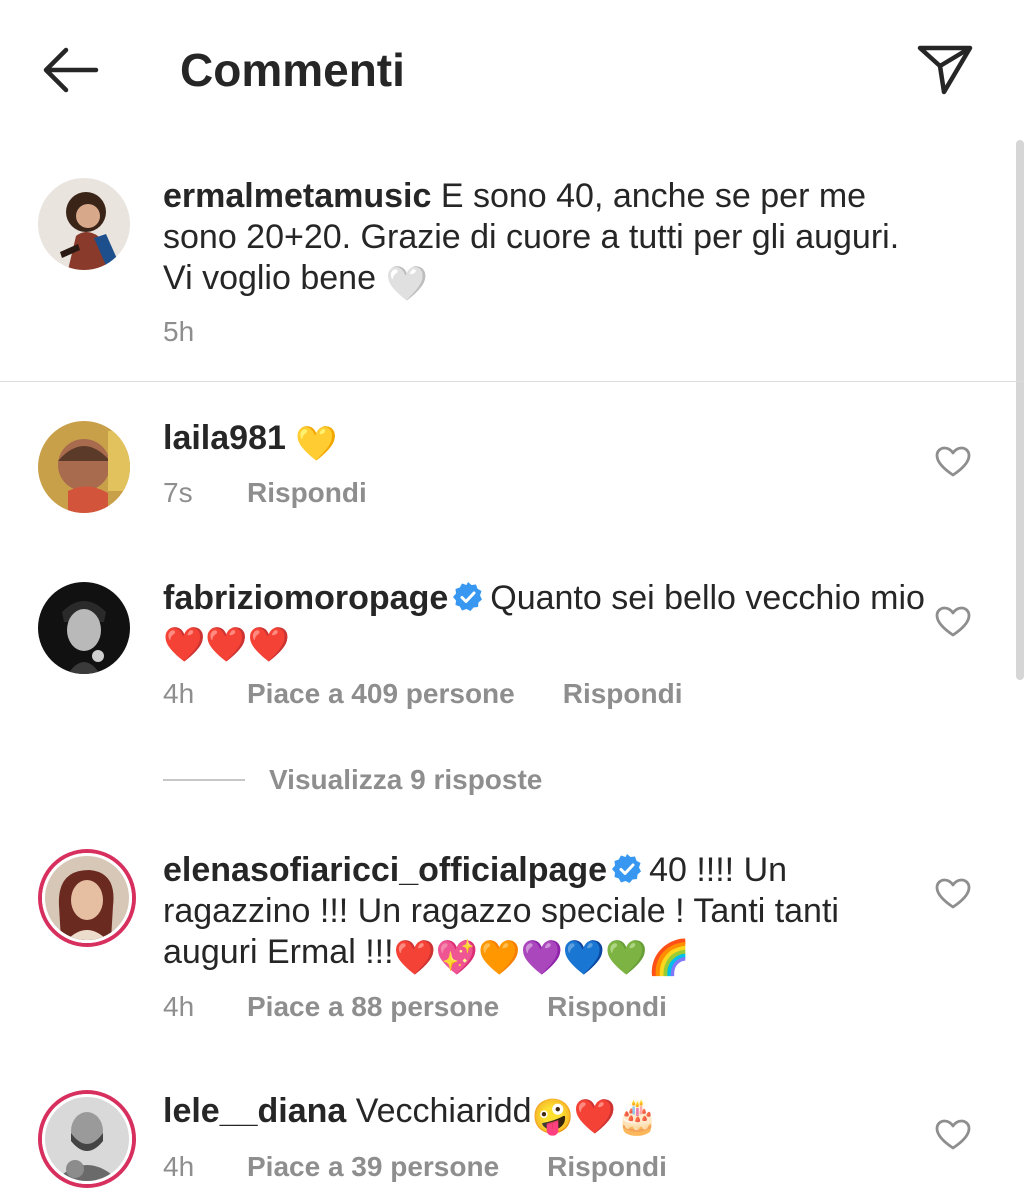 Image resolution: width=1024 pixels, height=1200 pixels. What do you see at coordinates (224, 438) in the screenshot?
I see `username: laila981` at bounding box center [224, 438].